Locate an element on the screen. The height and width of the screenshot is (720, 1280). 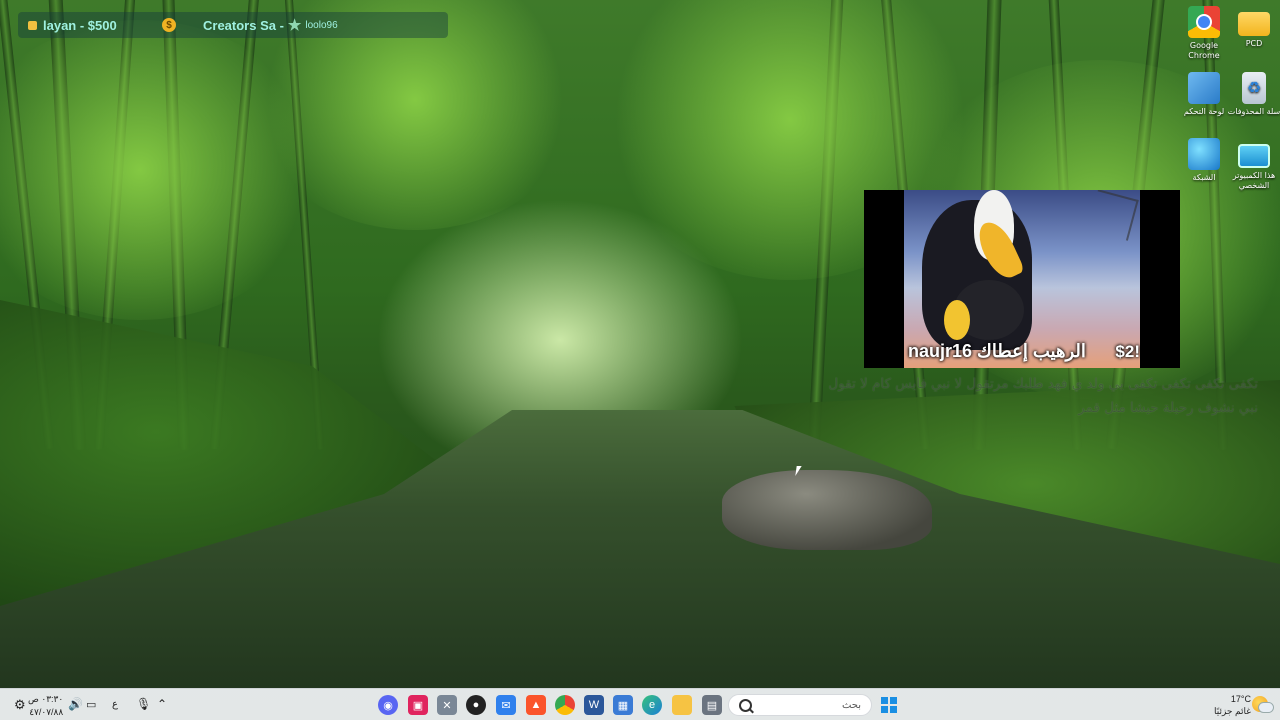
ticker-text-1: layan - $500 is located at coordinates (80, 25).